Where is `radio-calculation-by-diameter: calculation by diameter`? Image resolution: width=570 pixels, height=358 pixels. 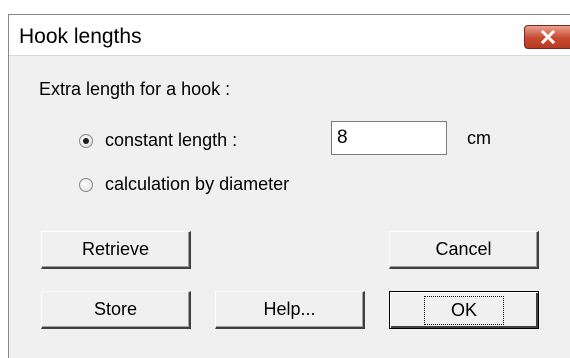
radio-calculation-by-diameter: calculation by diameter is located at coordinates (184, 184).